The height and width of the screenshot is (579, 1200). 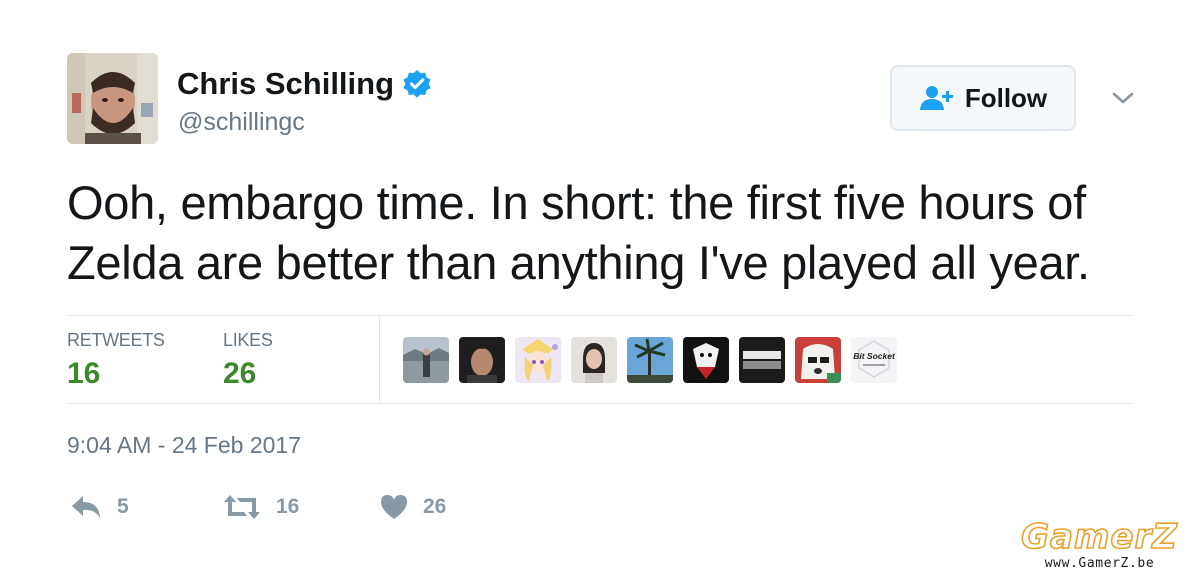 I want to click on follow-person-plus-icon, so click(x=936, y=98).